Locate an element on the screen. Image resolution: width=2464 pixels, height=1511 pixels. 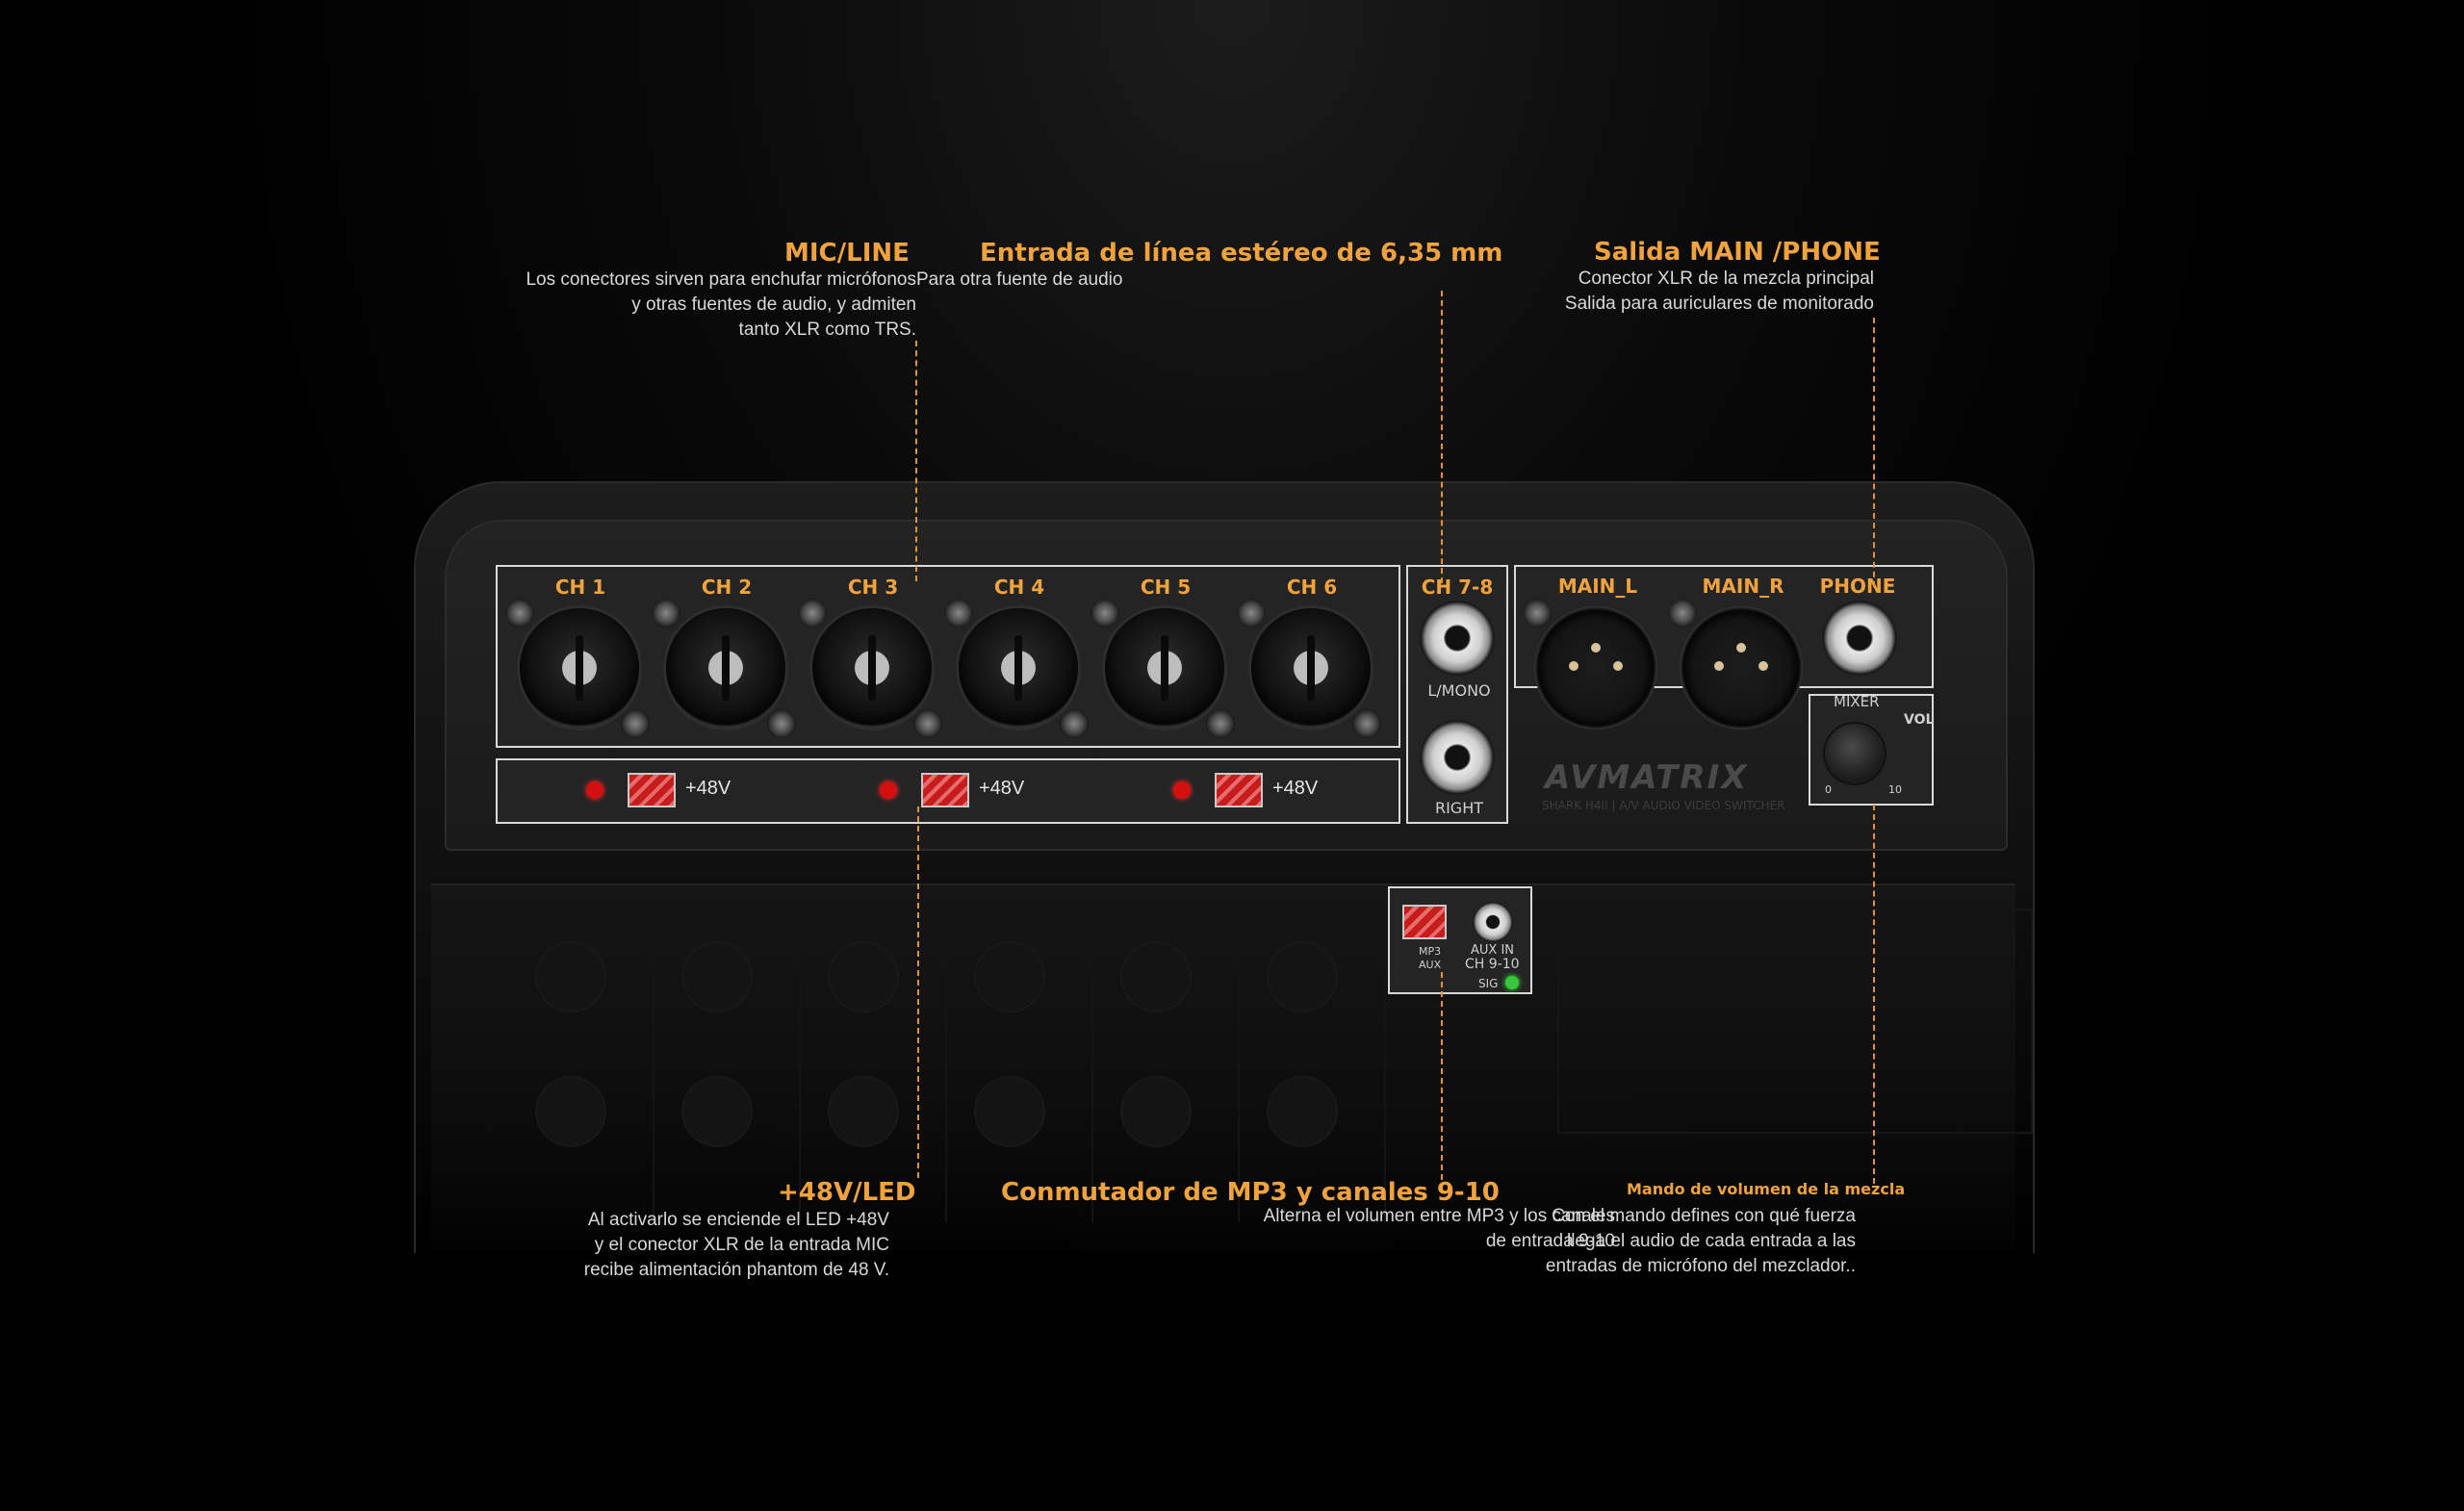
combo-jack-ch3 is located at coordinates (872, 668).